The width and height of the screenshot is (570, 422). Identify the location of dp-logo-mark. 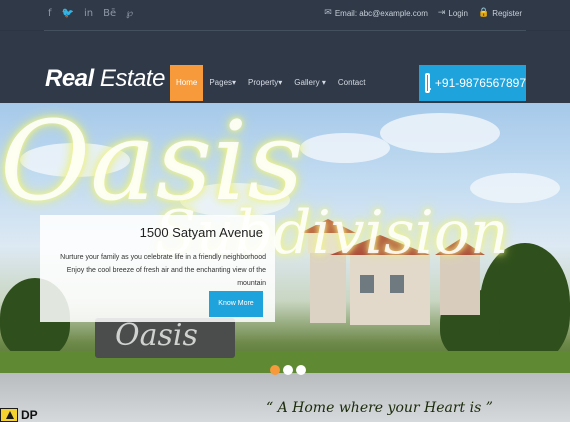
(9, 415).